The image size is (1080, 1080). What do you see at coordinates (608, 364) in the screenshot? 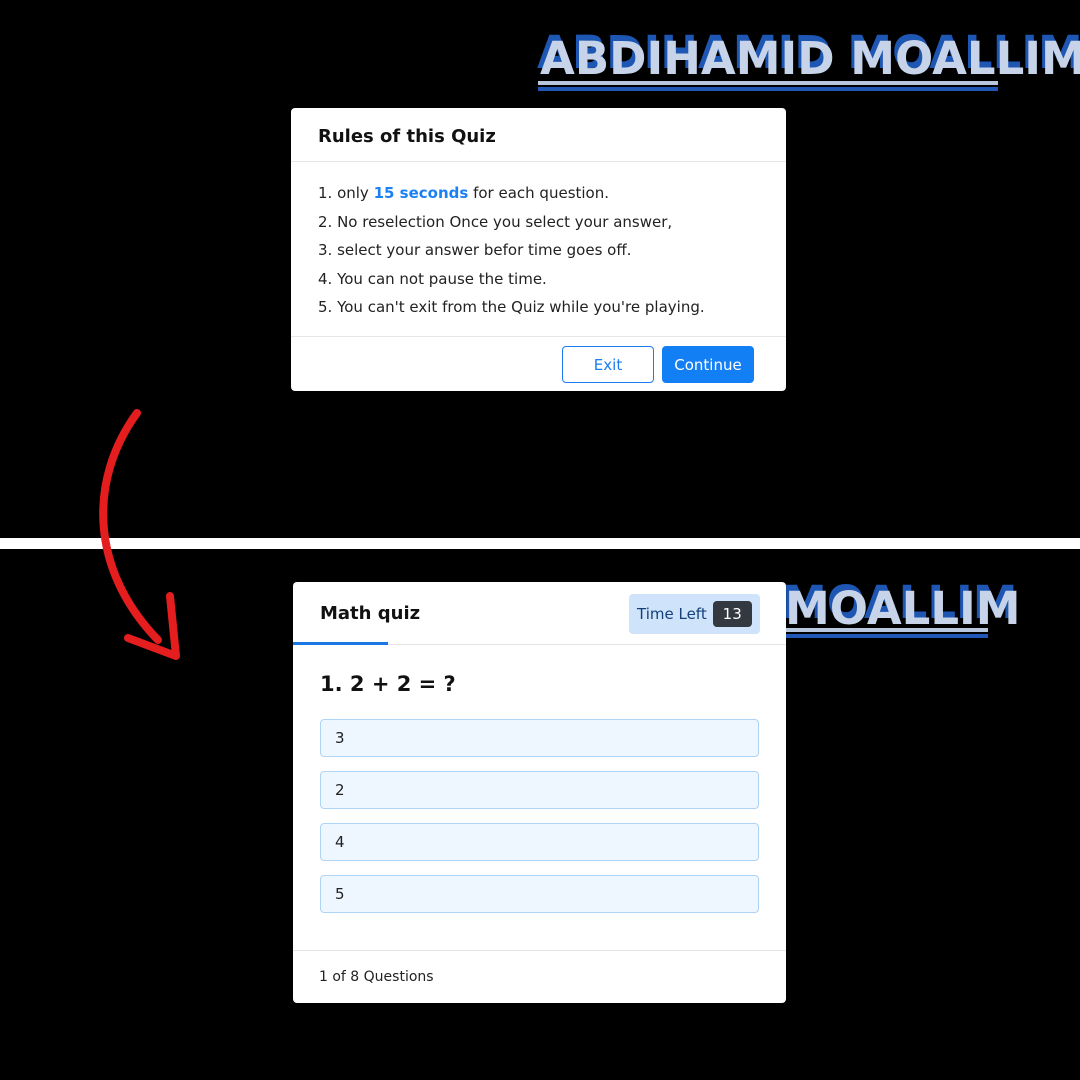
I see `exit-button: Exit` at bounding box center [608, 364].